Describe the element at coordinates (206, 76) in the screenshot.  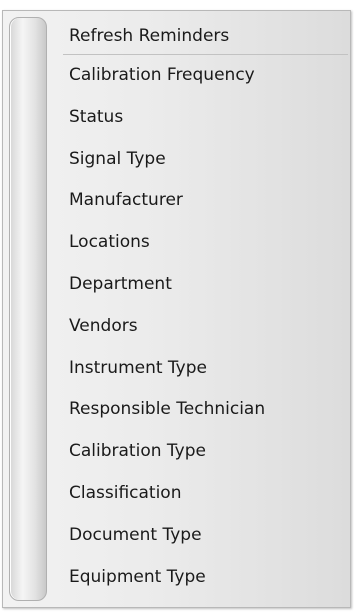
I see `menu-item-calibration-frequency: Calibration Frequency` at that location.